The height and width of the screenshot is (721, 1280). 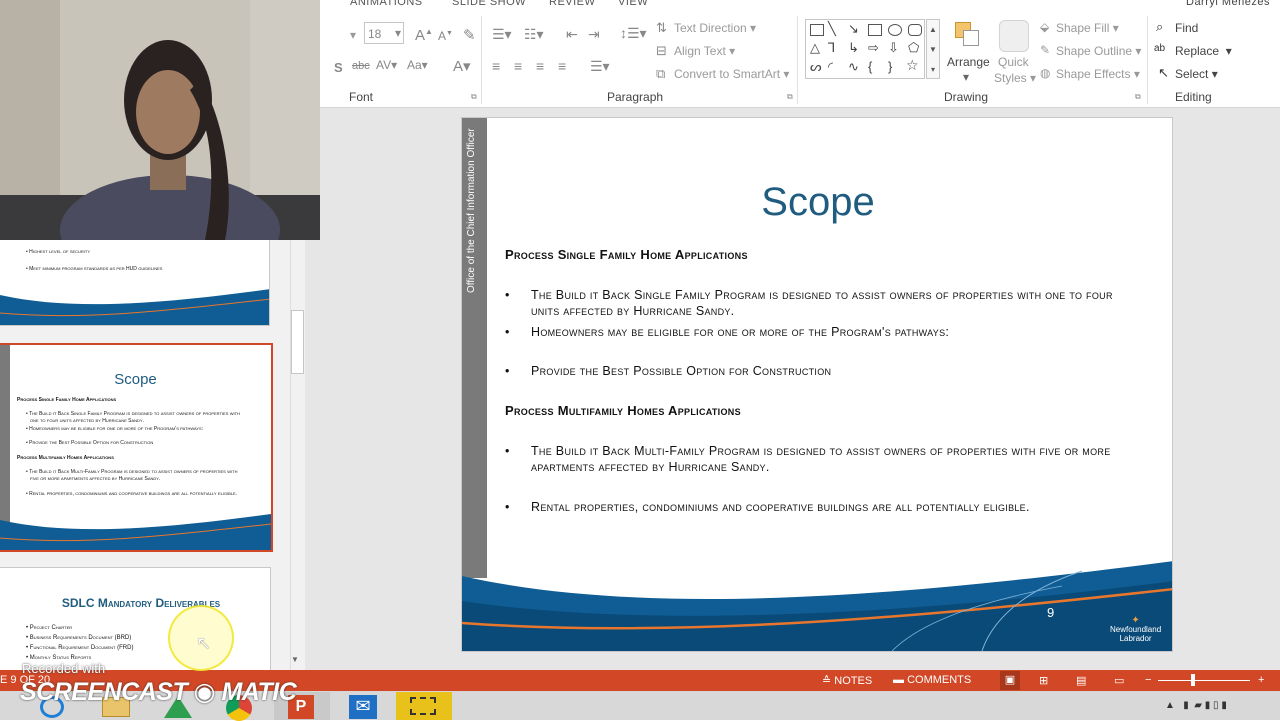 I want to click on rectangle-shape-icon, so click(x=875, y=30).